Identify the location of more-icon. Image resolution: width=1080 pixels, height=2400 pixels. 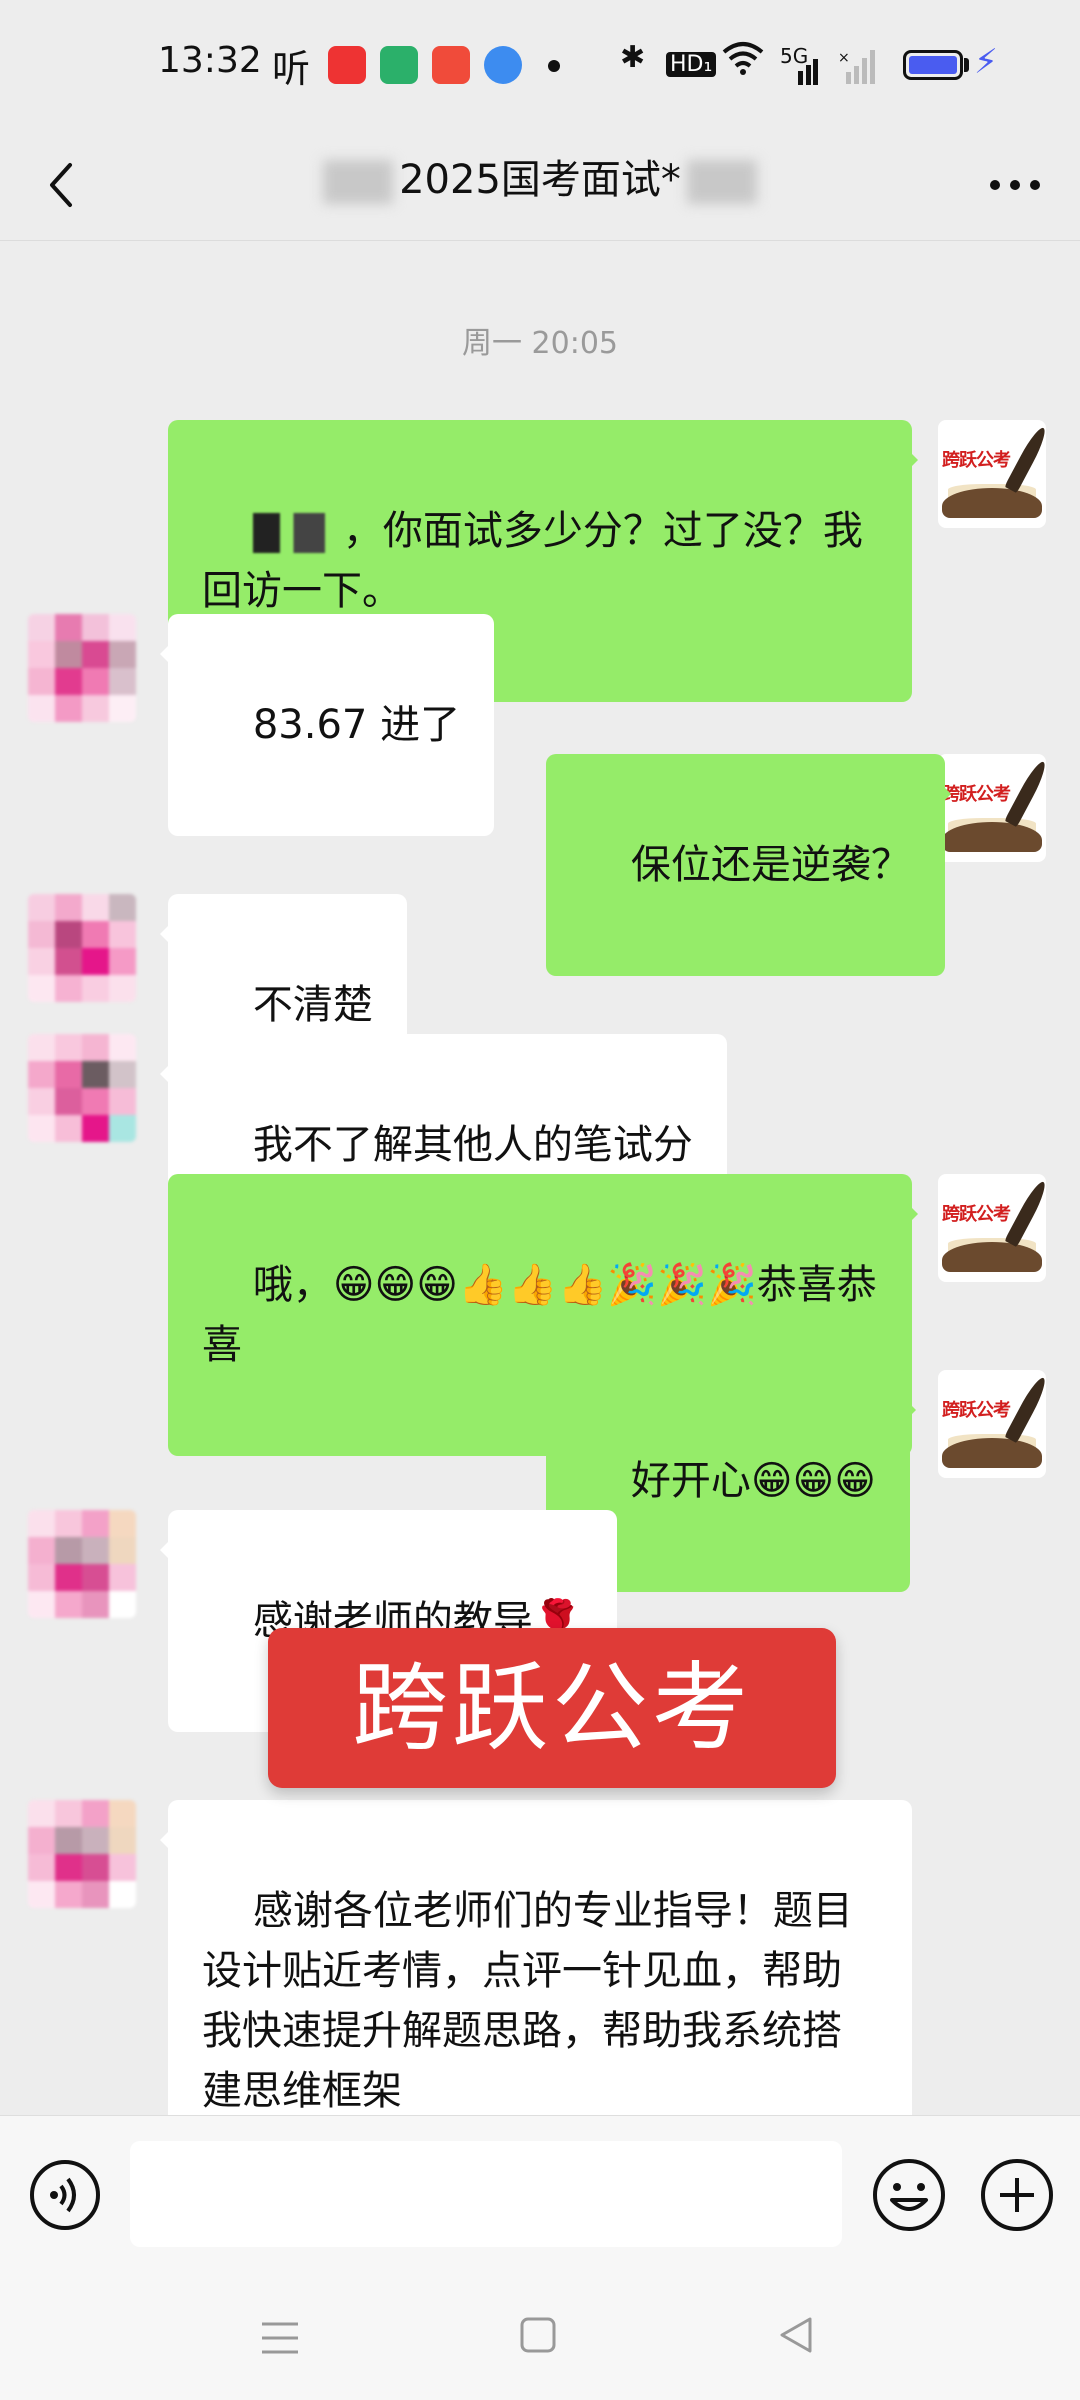
(1015, 185).